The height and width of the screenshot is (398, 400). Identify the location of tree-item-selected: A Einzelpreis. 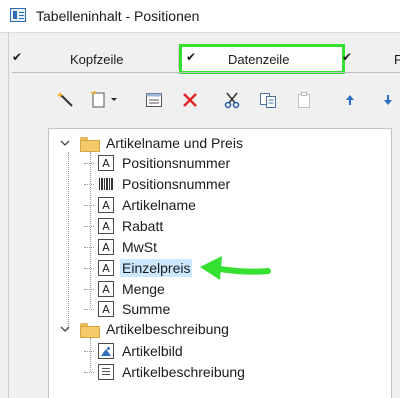
(138, 268).